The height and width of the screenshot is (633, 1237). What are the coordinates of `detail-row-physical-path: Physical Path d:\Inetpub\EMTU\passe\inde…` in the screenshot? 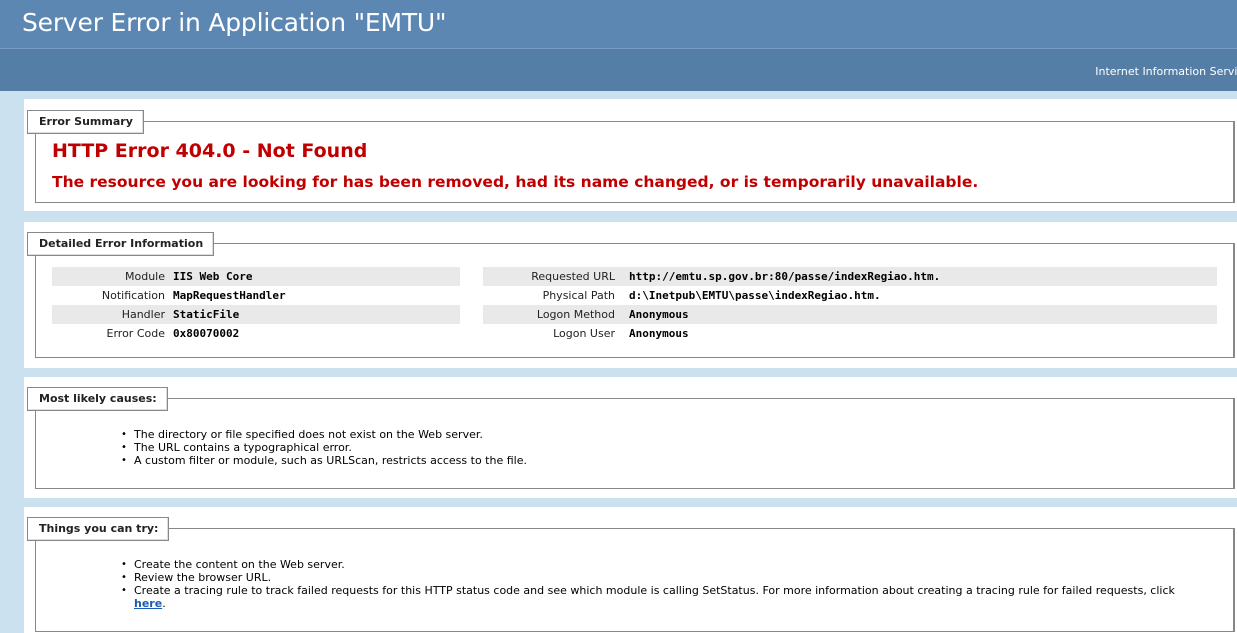 It's located at (850, 295).